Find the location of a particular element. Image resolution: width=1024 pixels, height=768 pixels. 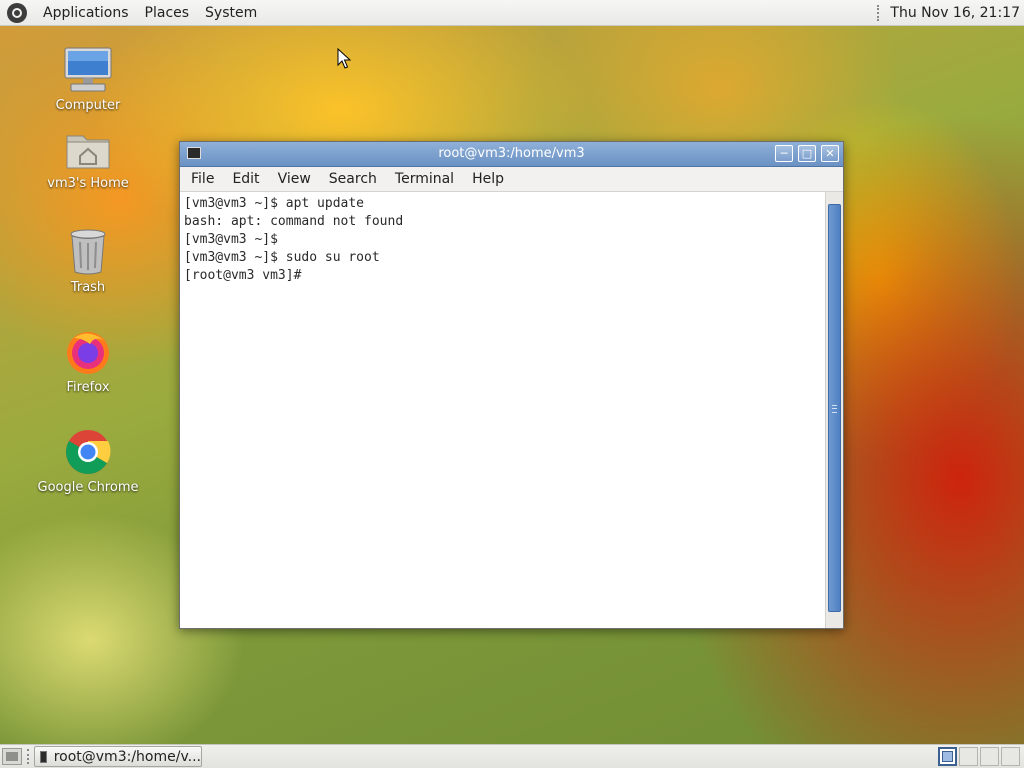

mouse-cursor-icon is located at coordinates (344, 58).